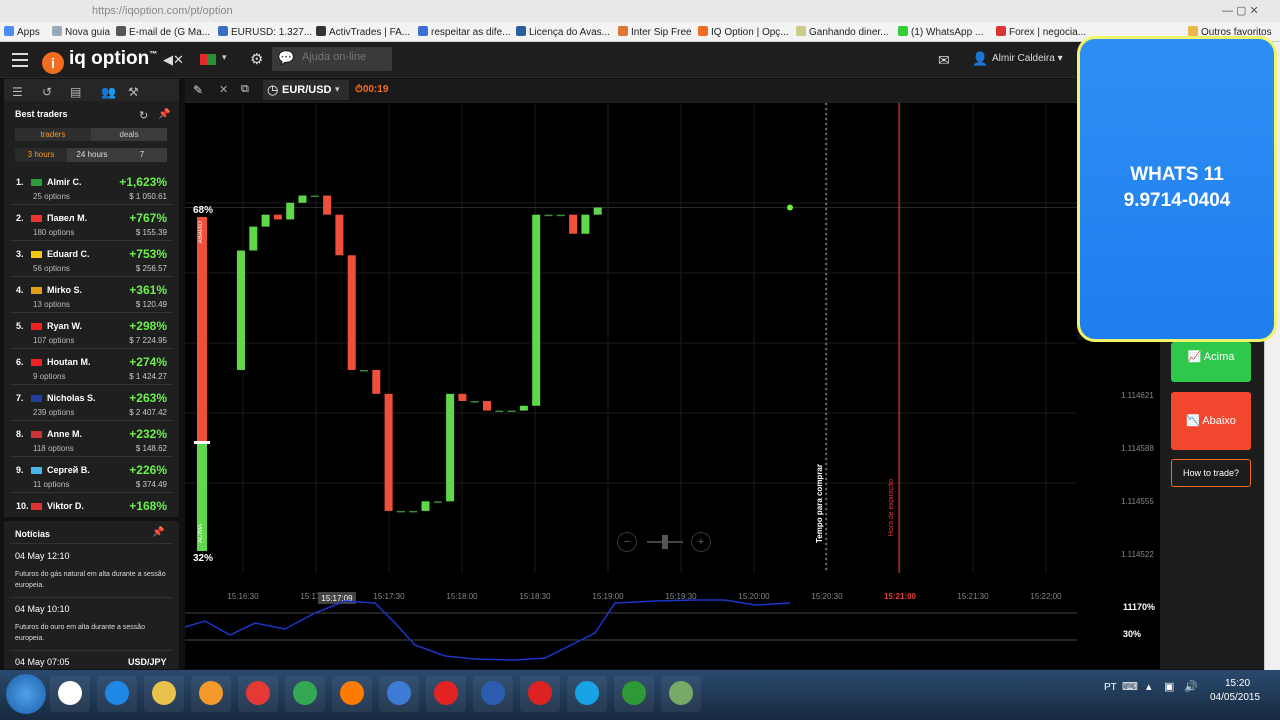  Describe the element at coordinates (142, 155) in the screenshot. I see `period-7: 7` at that location.